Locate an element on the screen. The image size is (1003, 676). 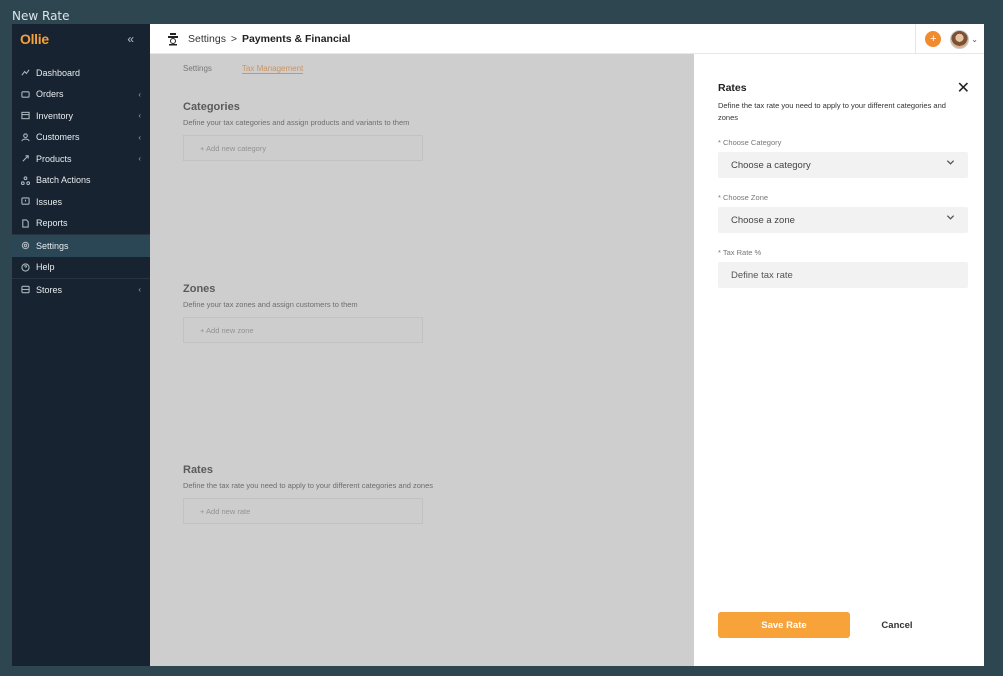
gear-icon is located at coordinates (25, 246).